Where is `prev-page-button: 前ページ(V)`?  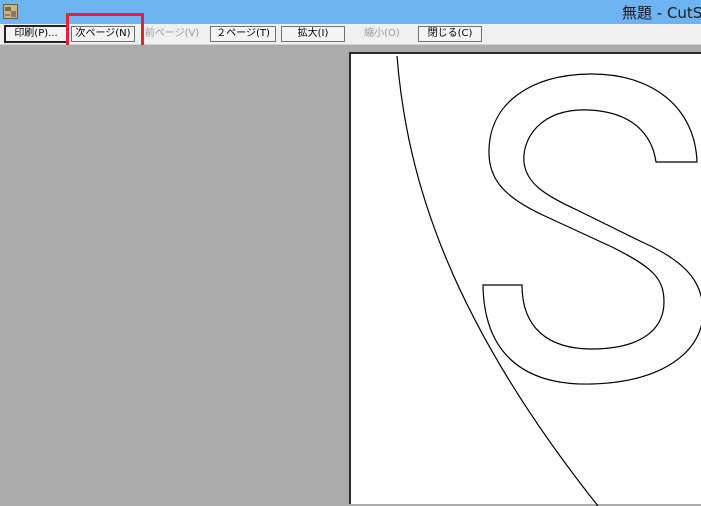
prev-page-button: 前ページ(V) is located at coordinates (172, 33).